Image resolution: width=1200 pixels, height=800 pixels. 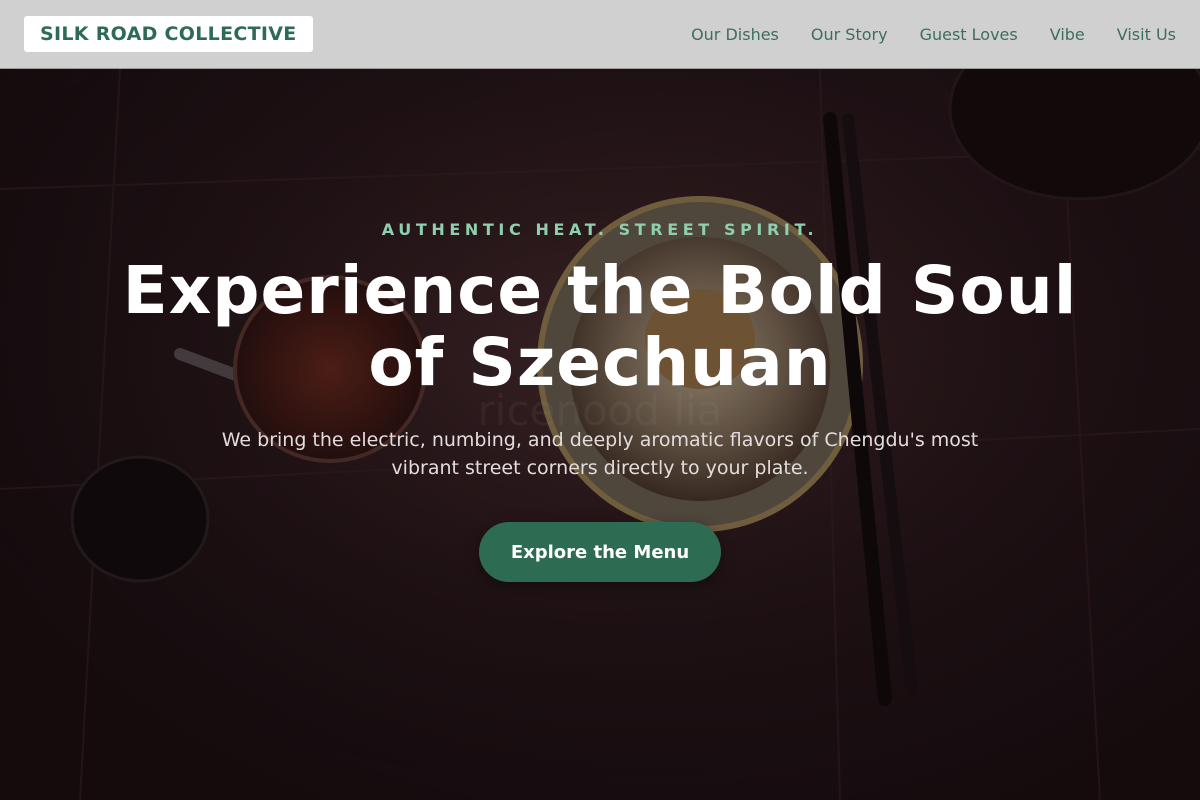 I want to click on logo: SILK ROAD COLLECTIVE, so click(x=168, y=34).